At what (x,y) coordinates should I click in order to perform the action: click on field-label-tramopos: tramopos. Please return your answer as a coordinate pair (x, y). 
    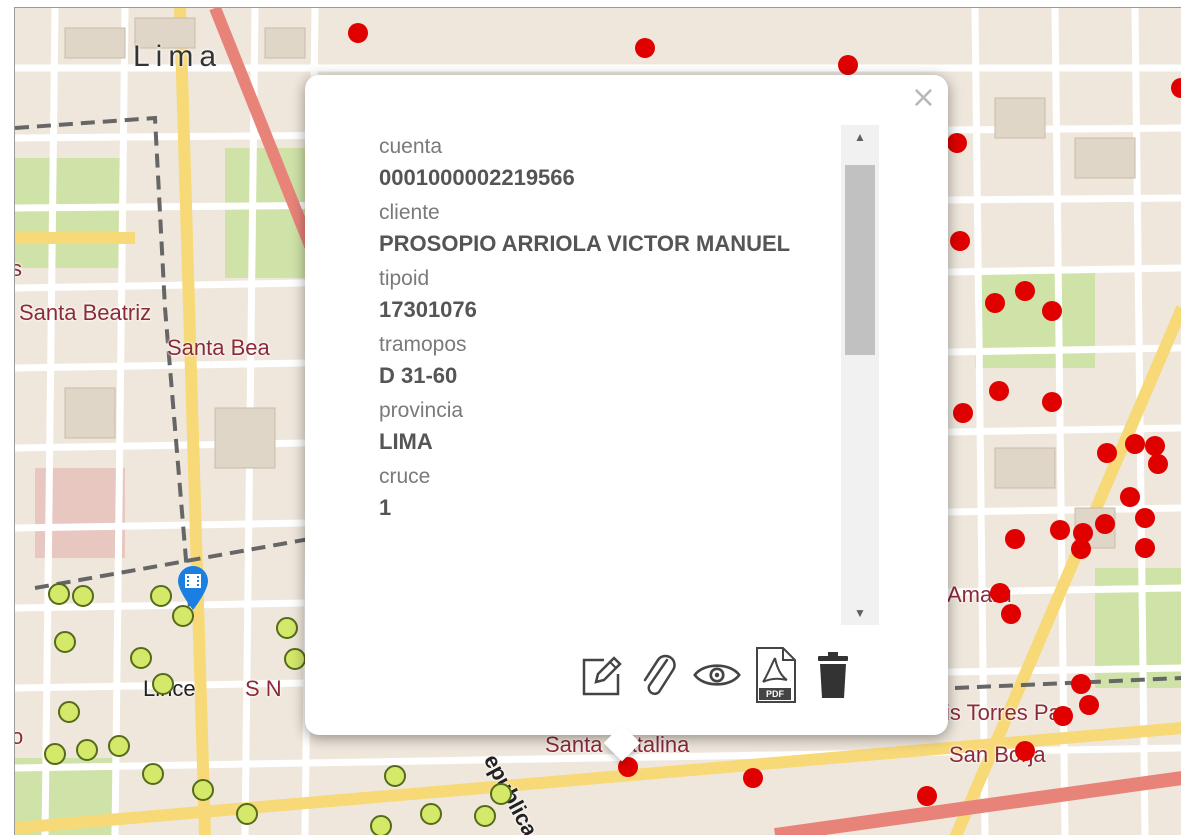
    Looking at the image, I should click on (423, 344).